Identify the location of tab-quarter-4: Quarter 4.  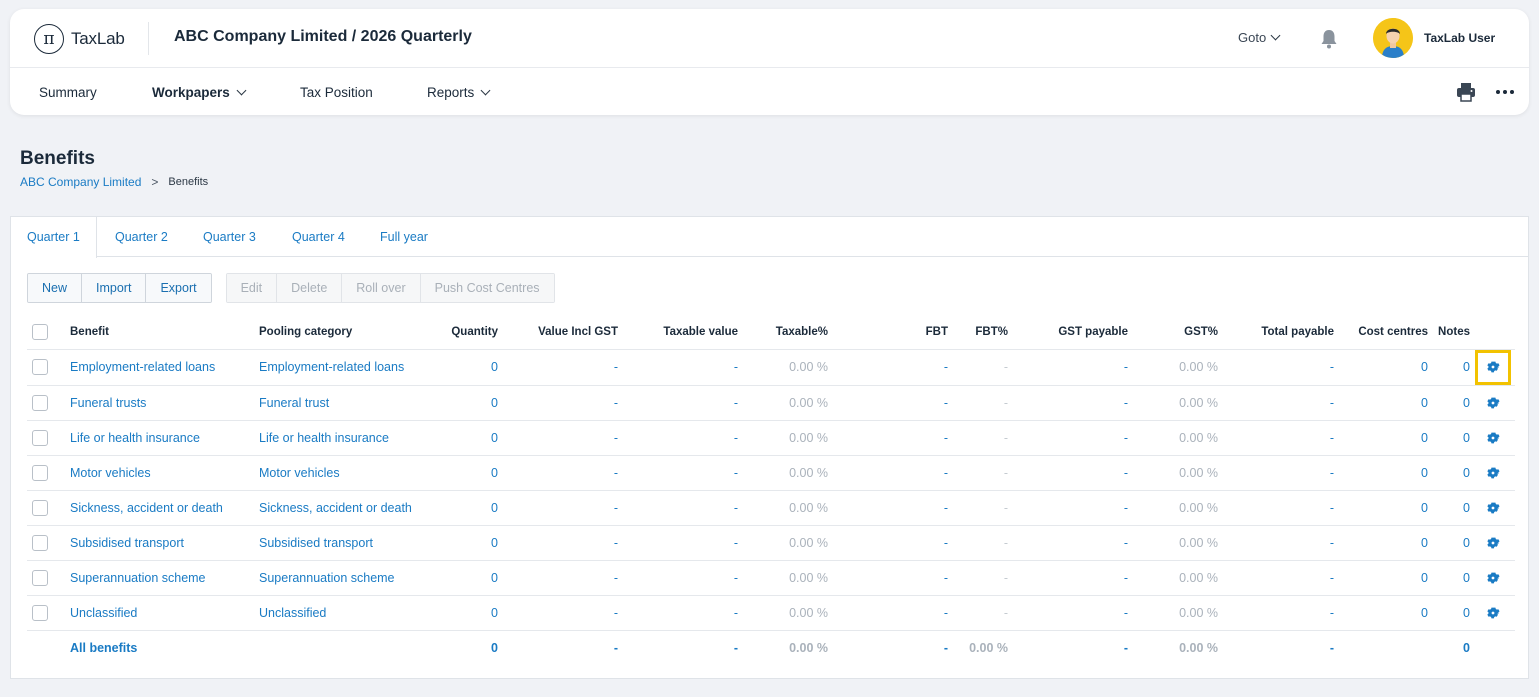
(318, 237).